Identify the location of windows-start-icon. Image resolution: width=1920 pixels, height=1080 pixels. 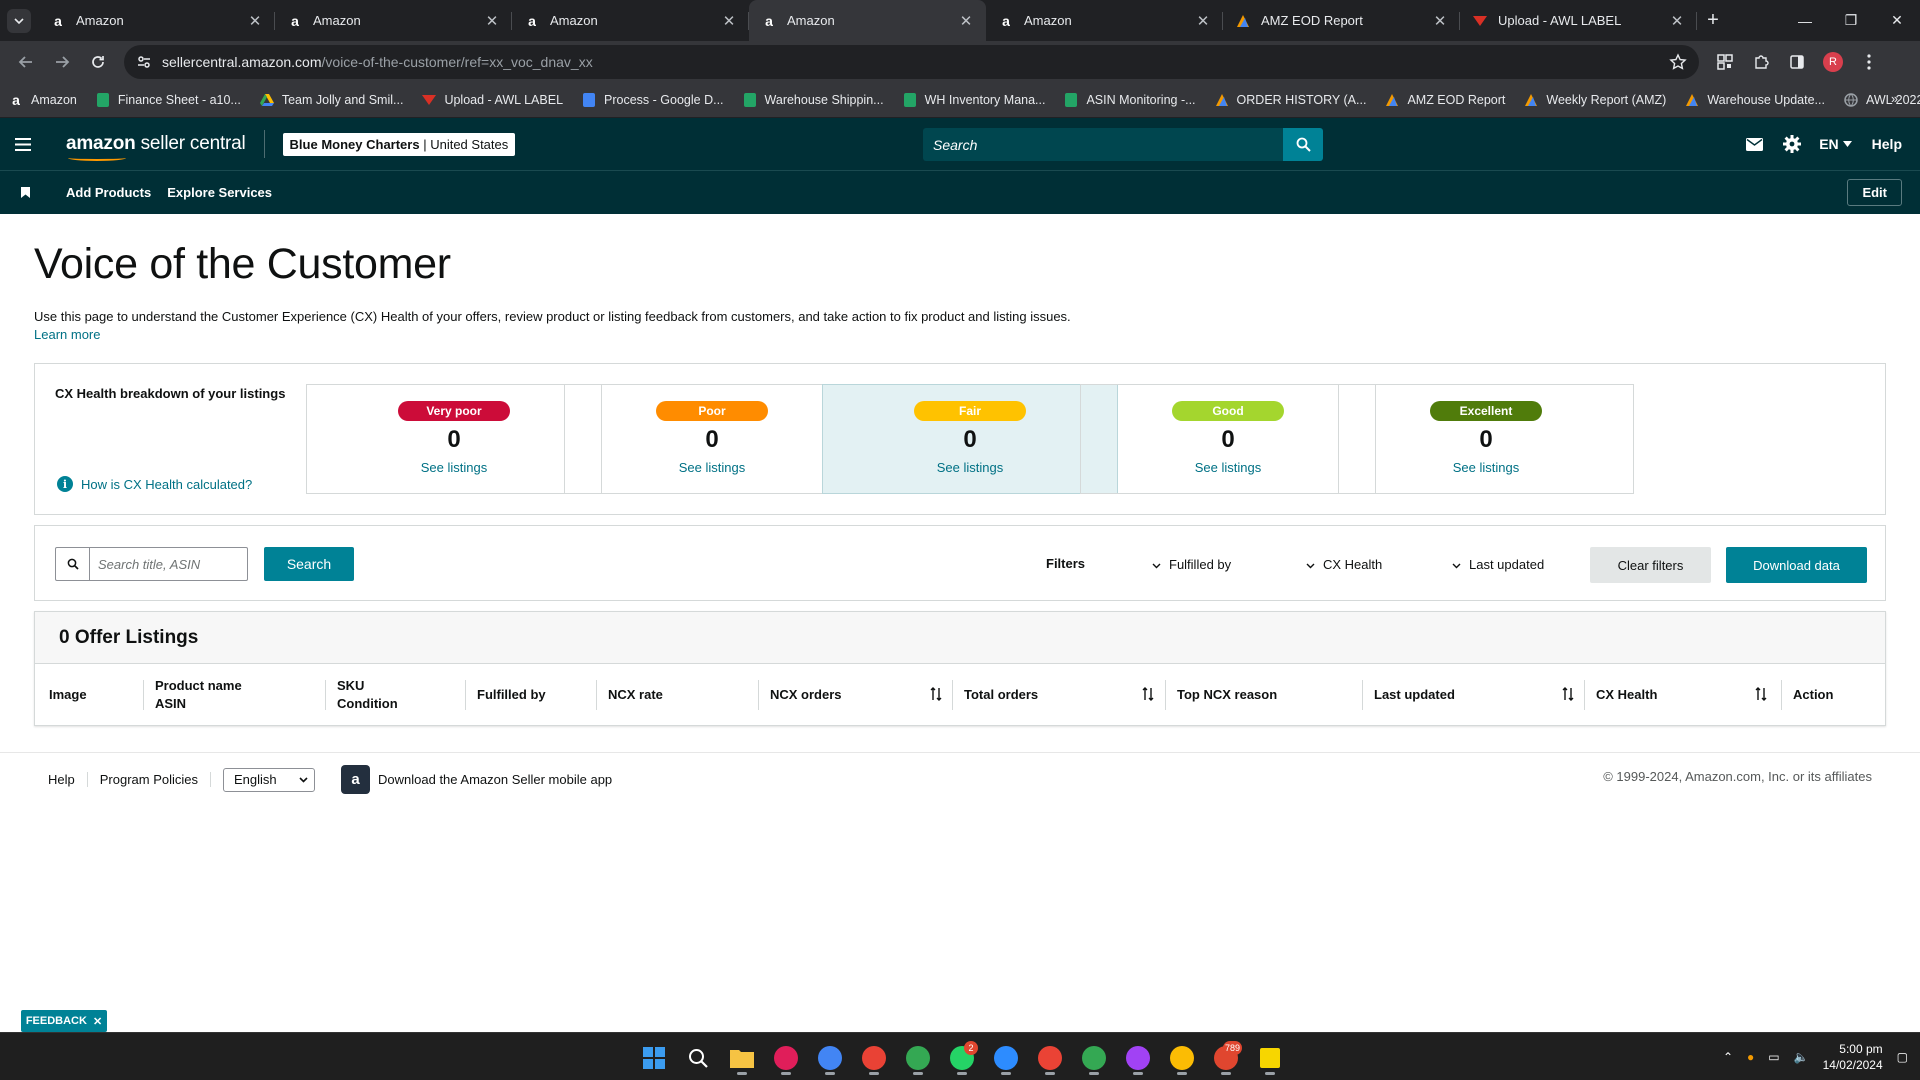
(654, 1058).